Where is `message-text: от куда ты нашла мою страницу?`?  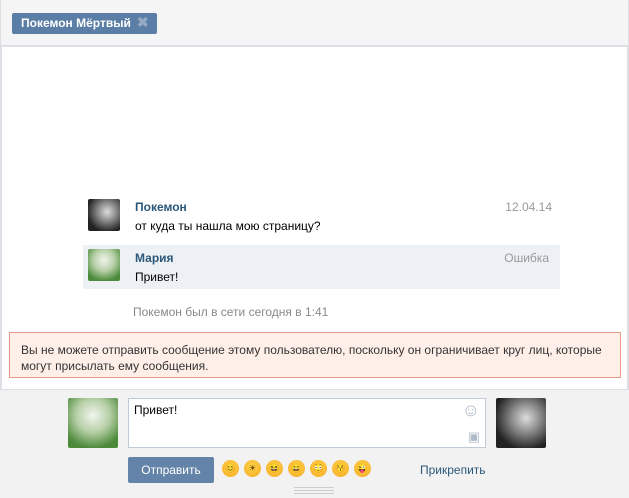 message-text: от куда ты нашла мою страницу? is located at coordinates (228, 226).